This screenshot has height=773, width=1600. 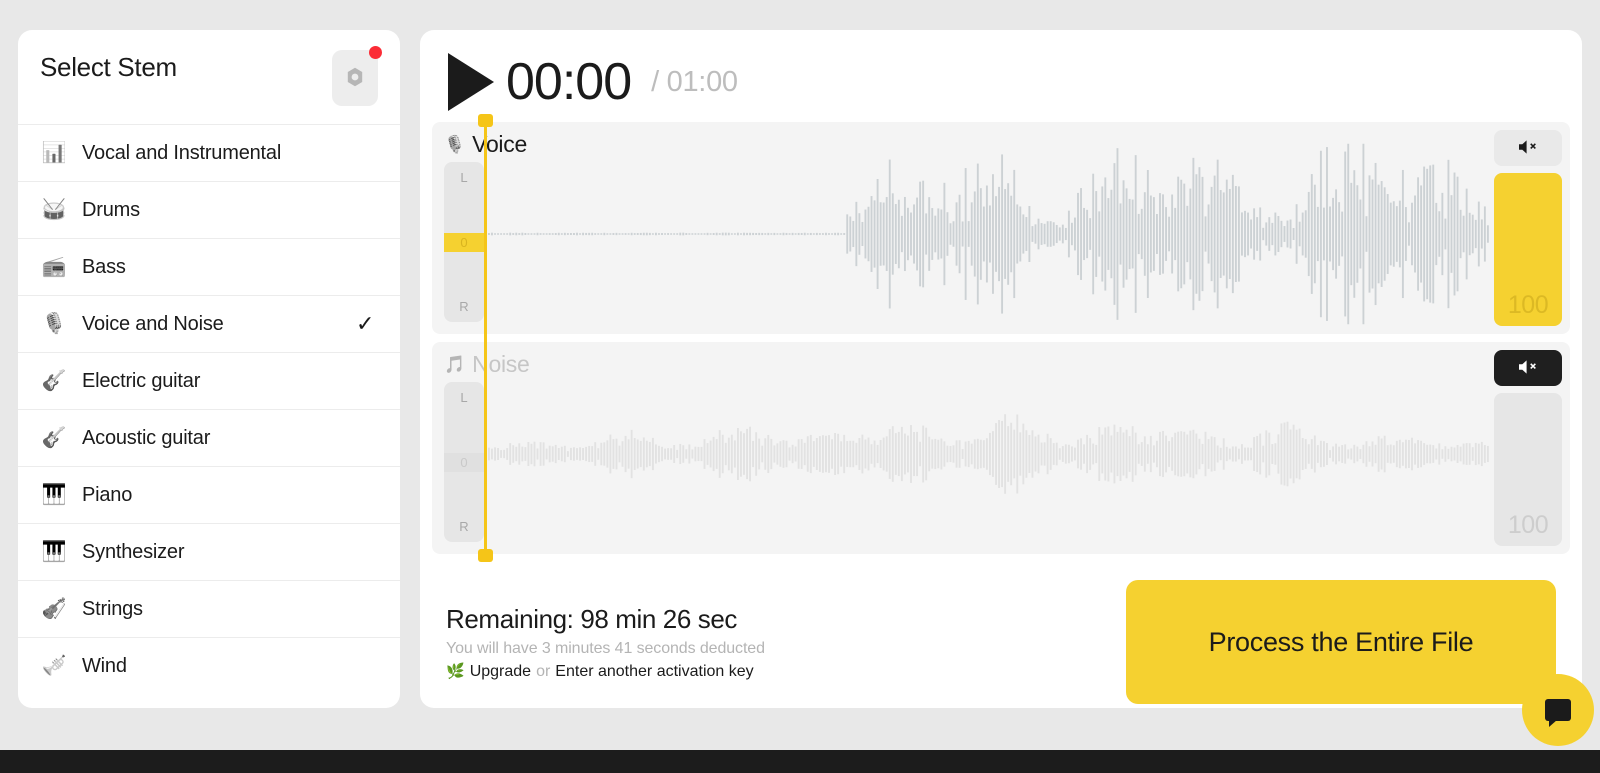 I want to click on sidebar-item-label: Synthesizer, so click(x=133, y=551).